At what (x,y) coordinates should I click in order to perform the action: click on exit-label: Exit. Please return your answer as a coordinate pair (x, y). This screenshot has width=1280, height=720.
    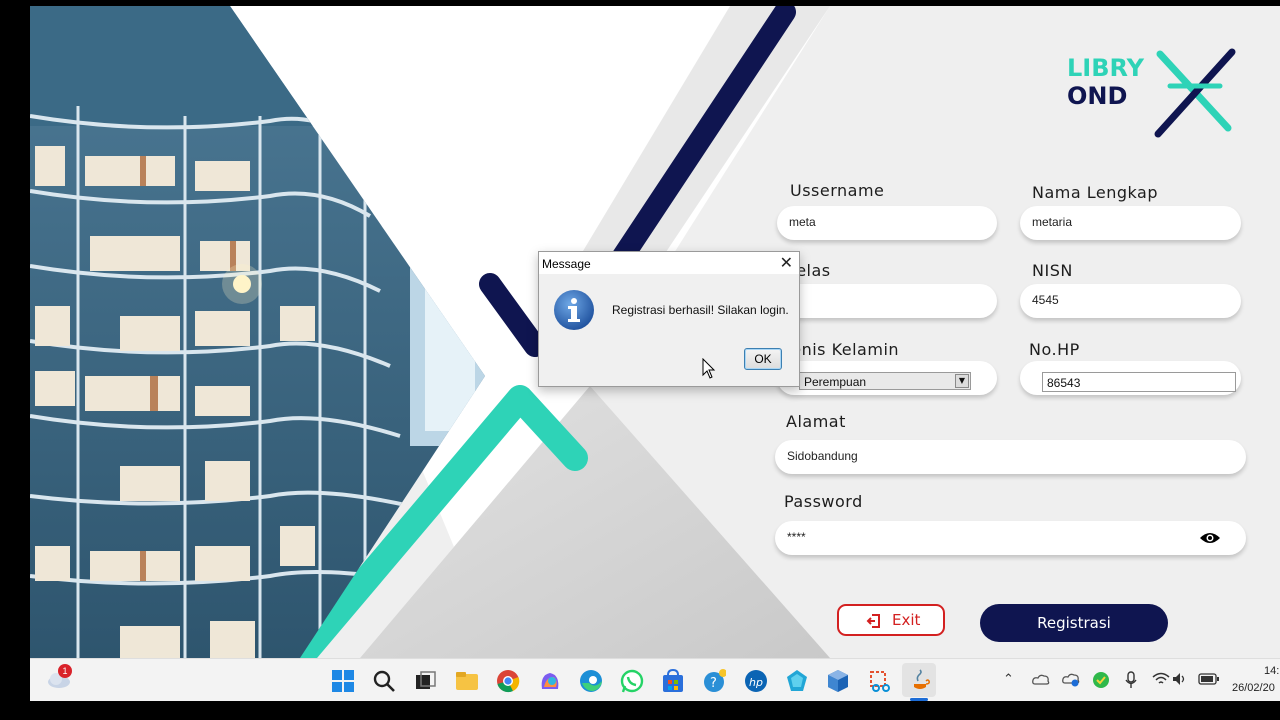
    Looking at the image, I should click on (906, 620).